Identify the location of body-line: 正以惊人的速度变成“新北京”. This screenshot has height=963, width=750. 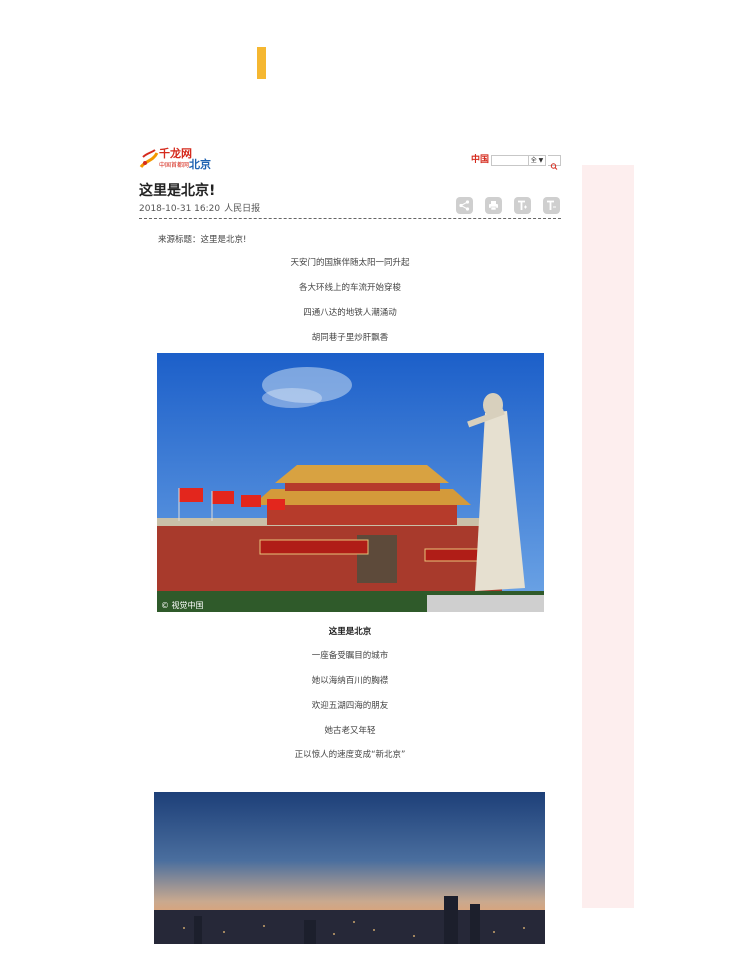
(350, 755).